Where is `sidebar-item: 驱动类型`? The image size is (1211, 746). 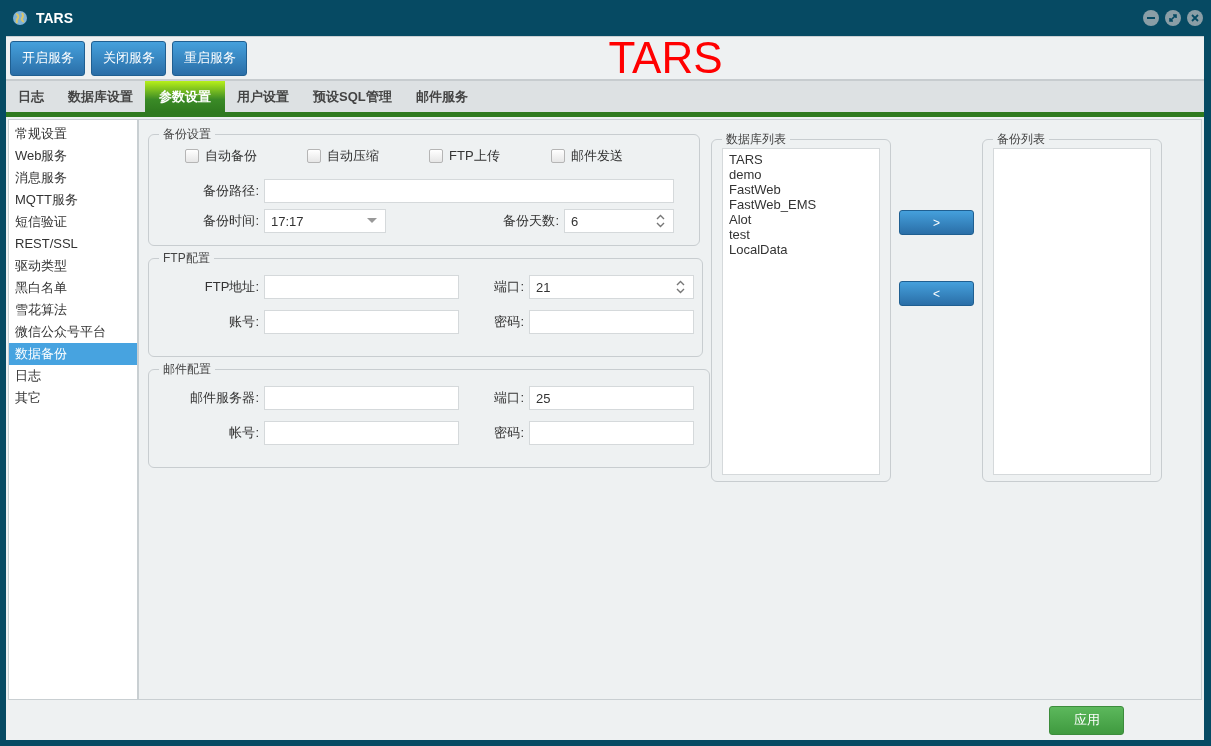 sidebar-item: 驱动类型 is located at coordinates (73, 266).